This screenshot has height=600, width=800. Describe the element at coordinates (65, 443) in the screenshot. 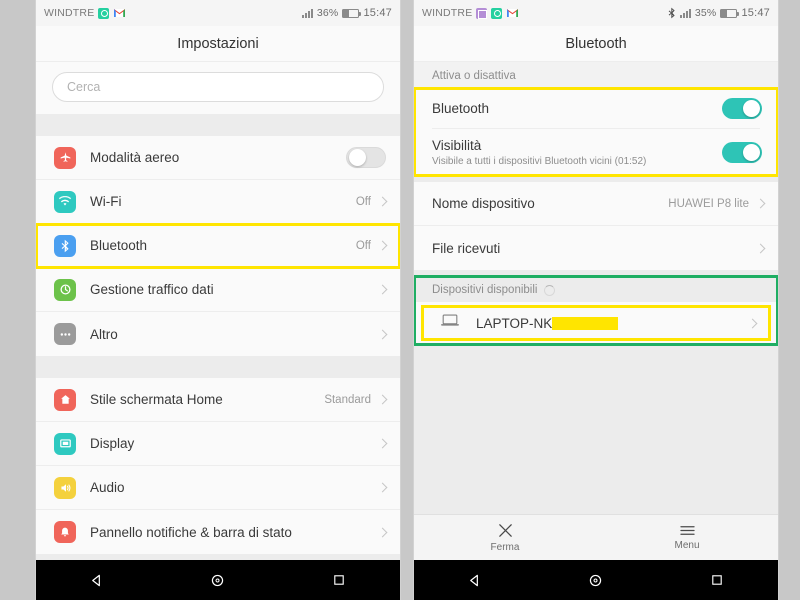

I see `display-icon` at that location.